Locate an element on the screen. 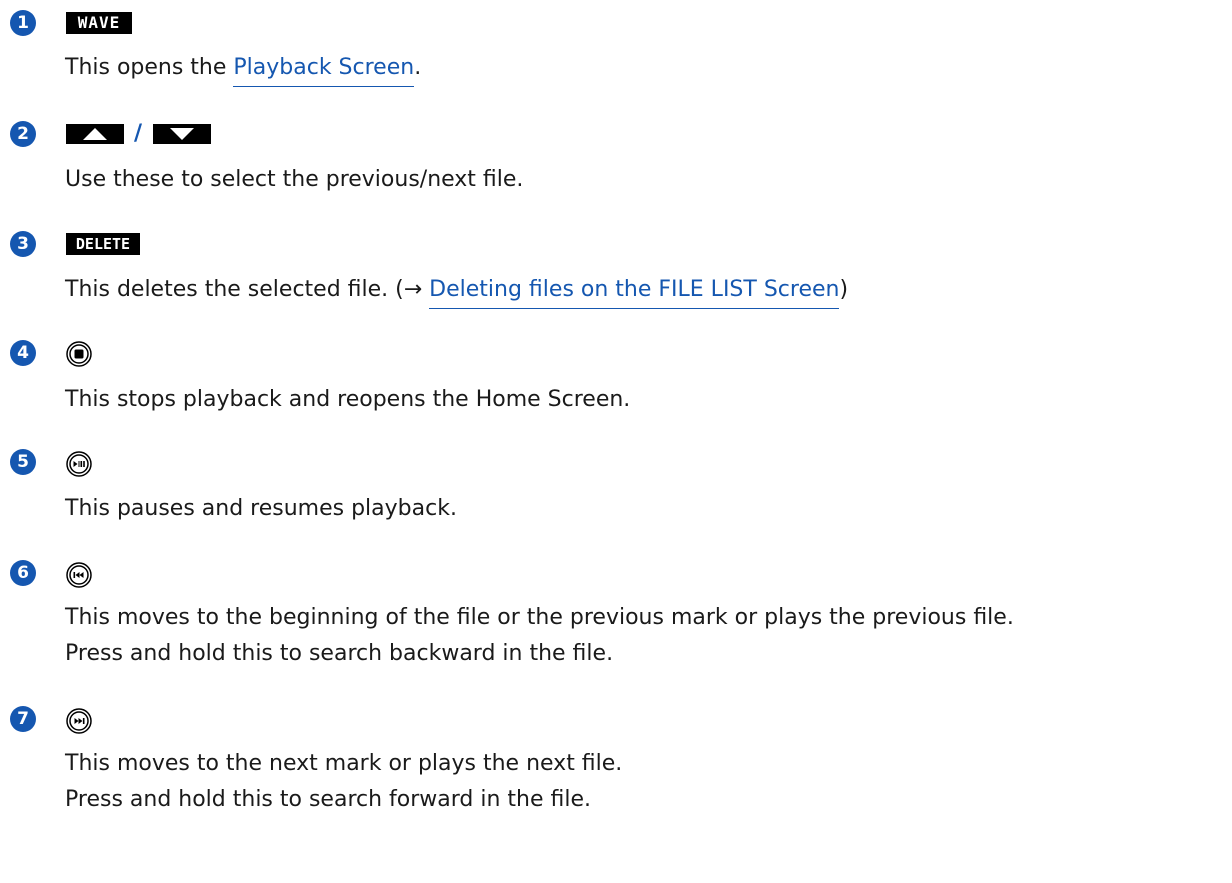  playback-screen-link: Playback Screen is located at coordinates (324, 71).